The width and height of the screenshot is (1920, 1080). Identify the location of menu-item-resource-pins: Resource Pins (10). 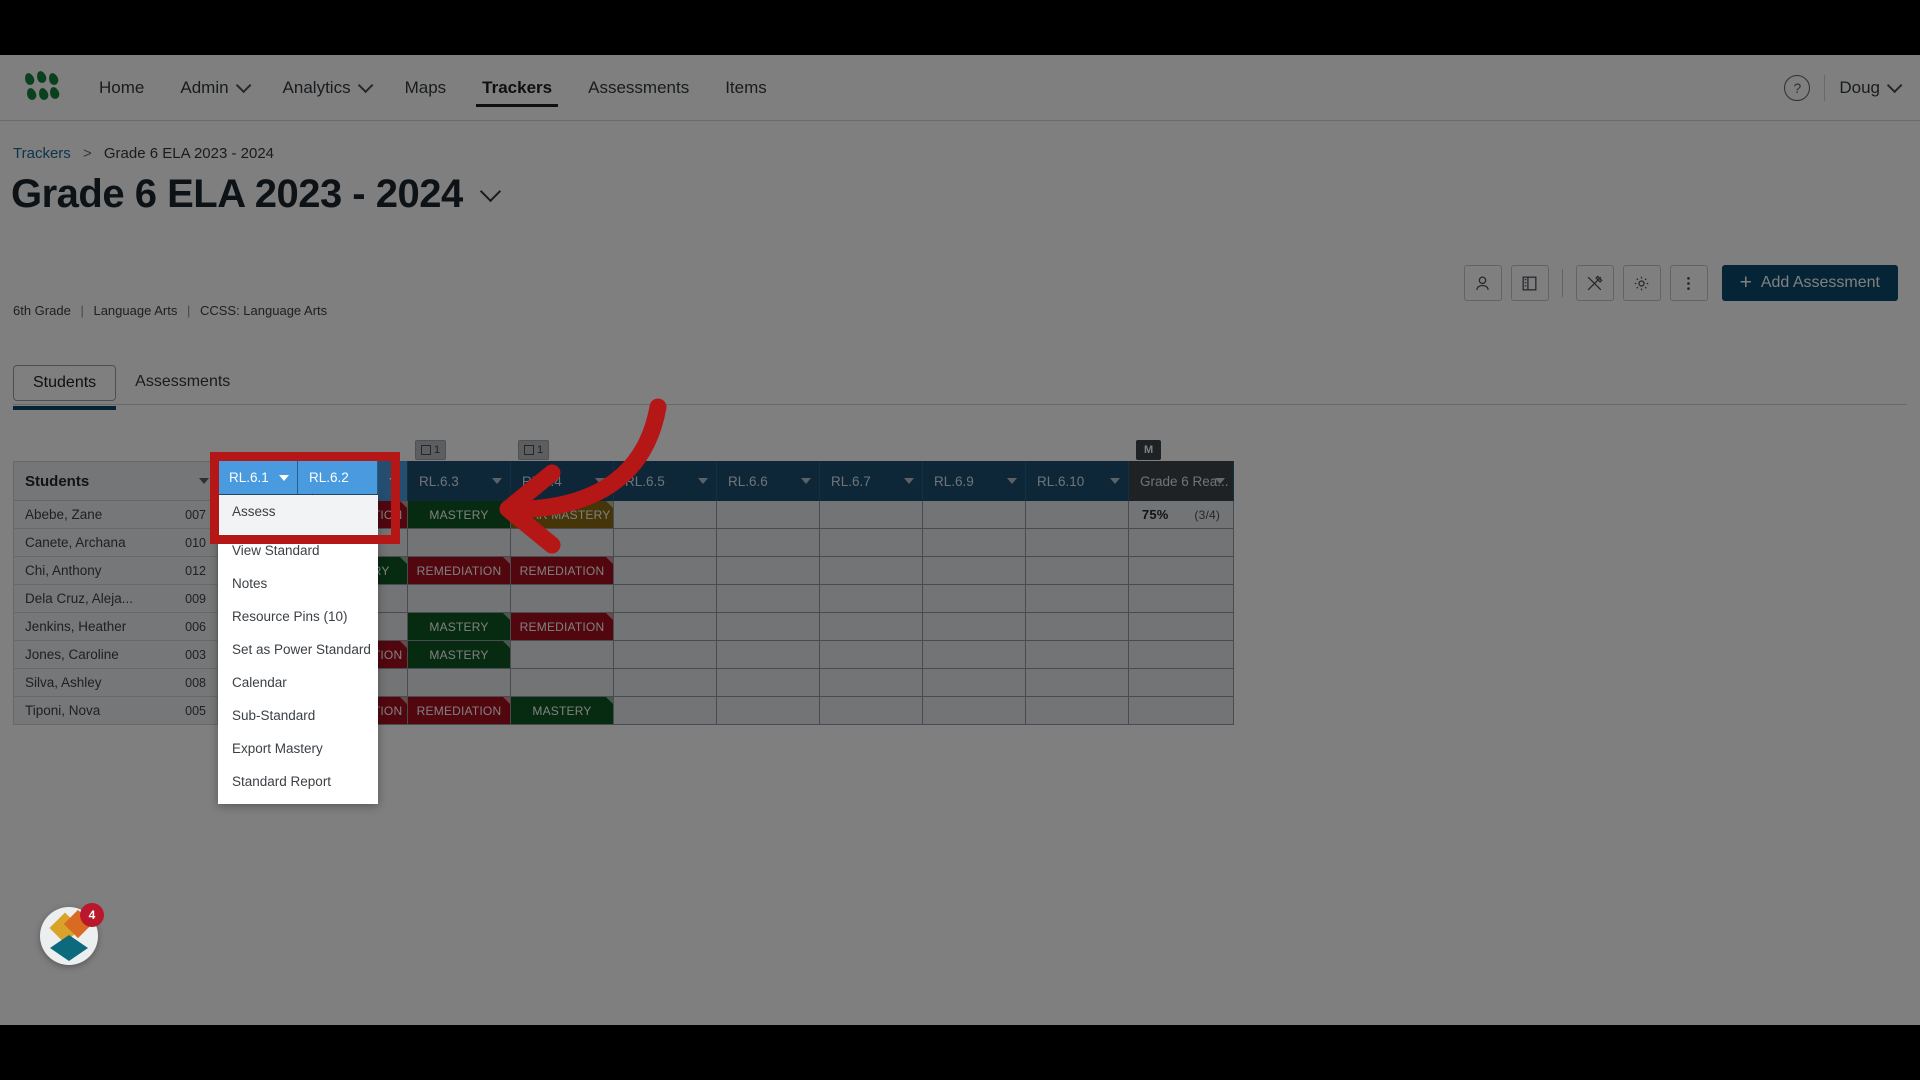
(298, 616).